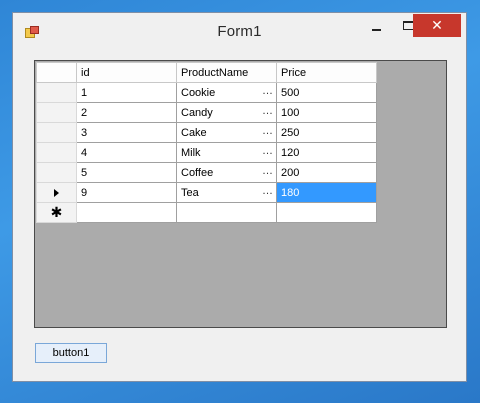 The image size is (480, 403). I want to click on row-header-current, so click(56, 192).